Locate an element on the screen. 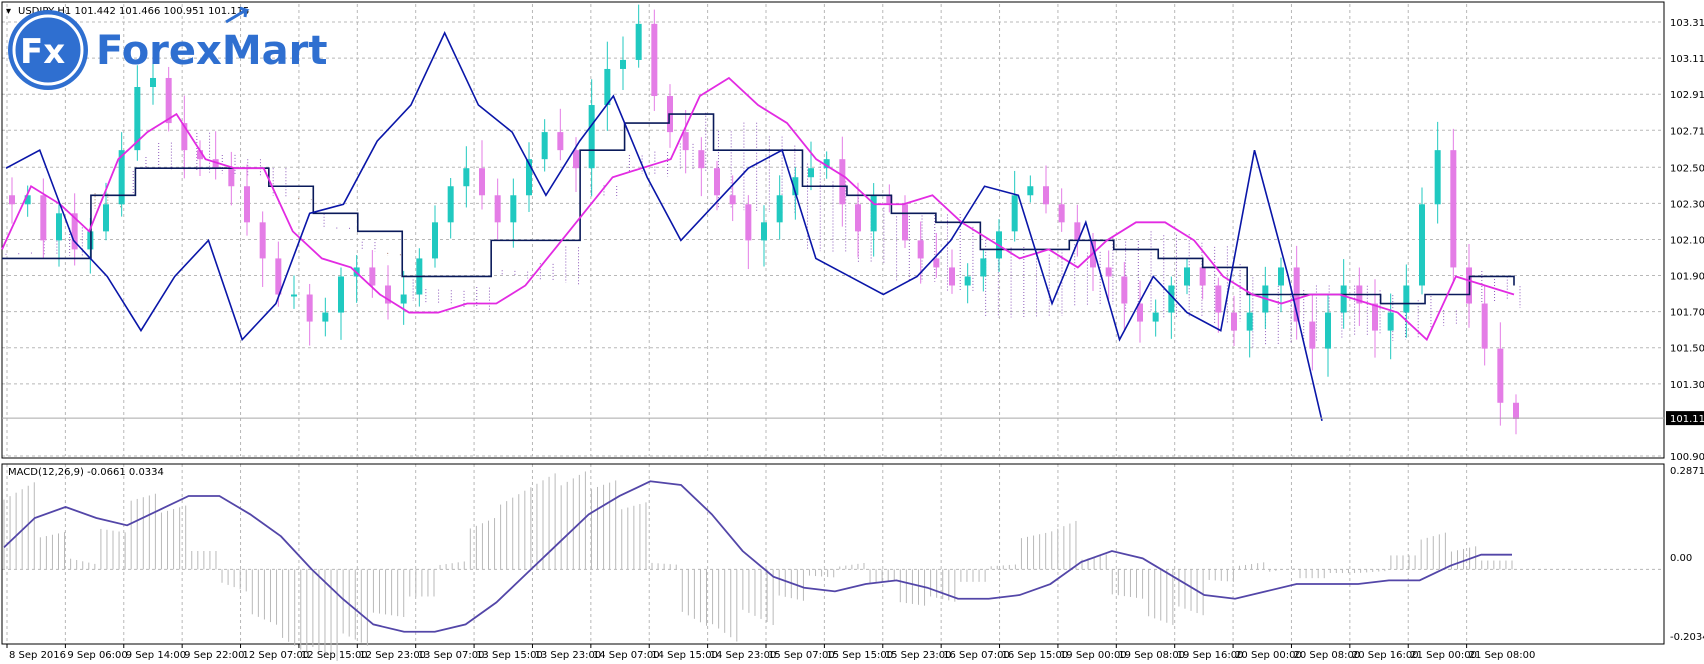 Image resolution: width=1704 pixels, height=664 pixels. x-tick-label: 14 Sep 15:00 is located at coordinates (684, 655).